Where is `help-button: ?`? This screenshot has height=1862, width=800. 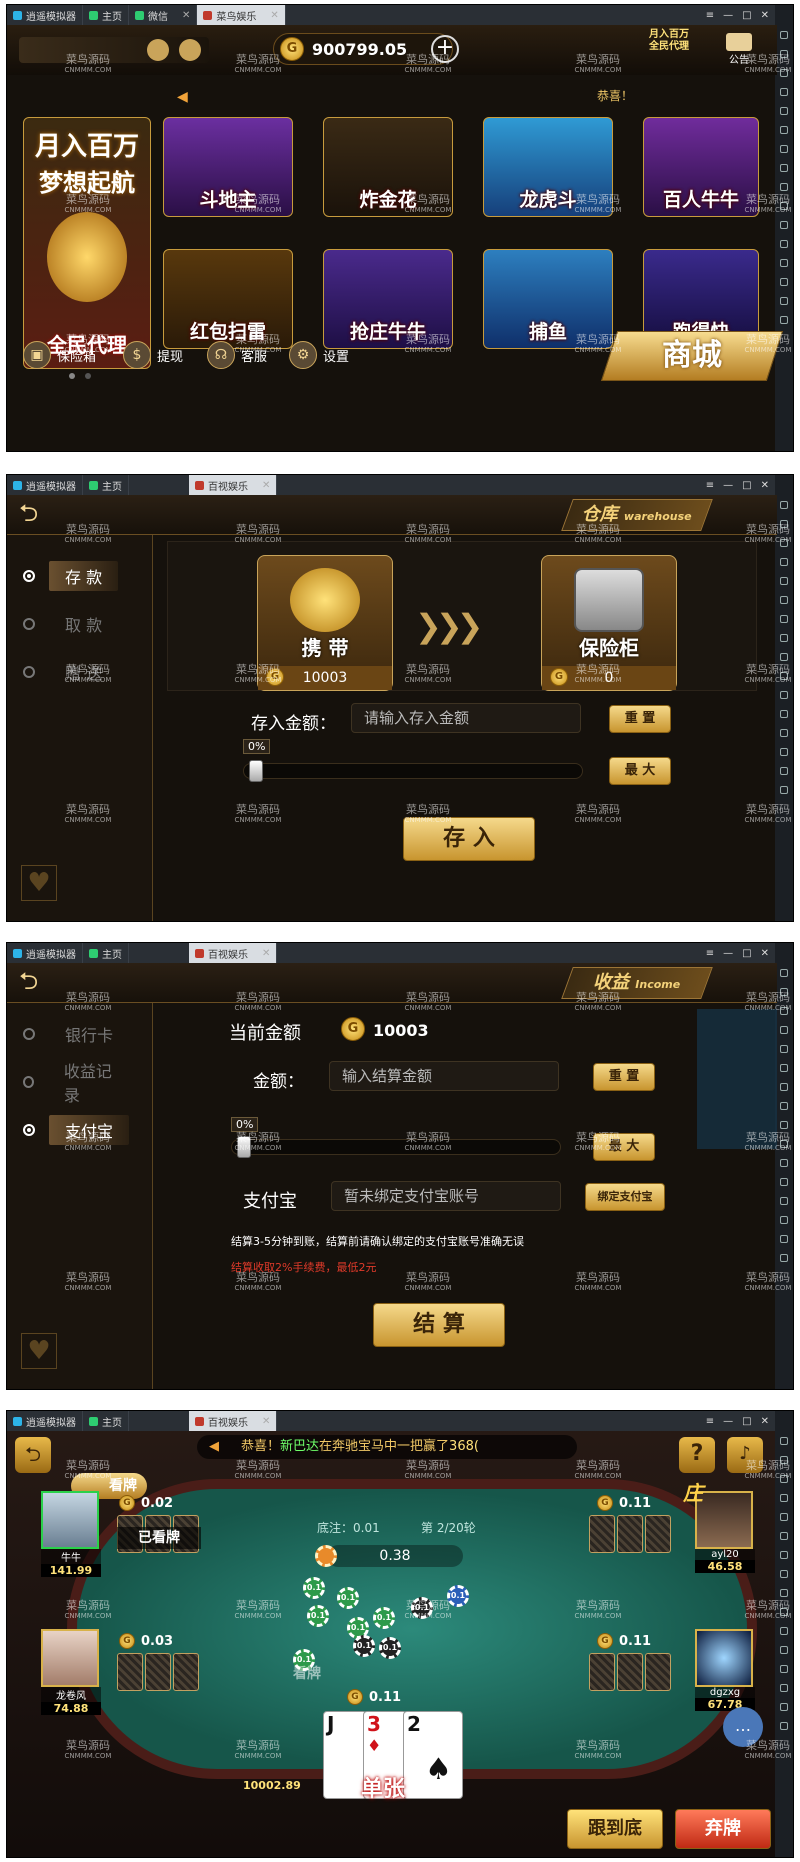 help-button: ? is located at coordinates (697, 1455).